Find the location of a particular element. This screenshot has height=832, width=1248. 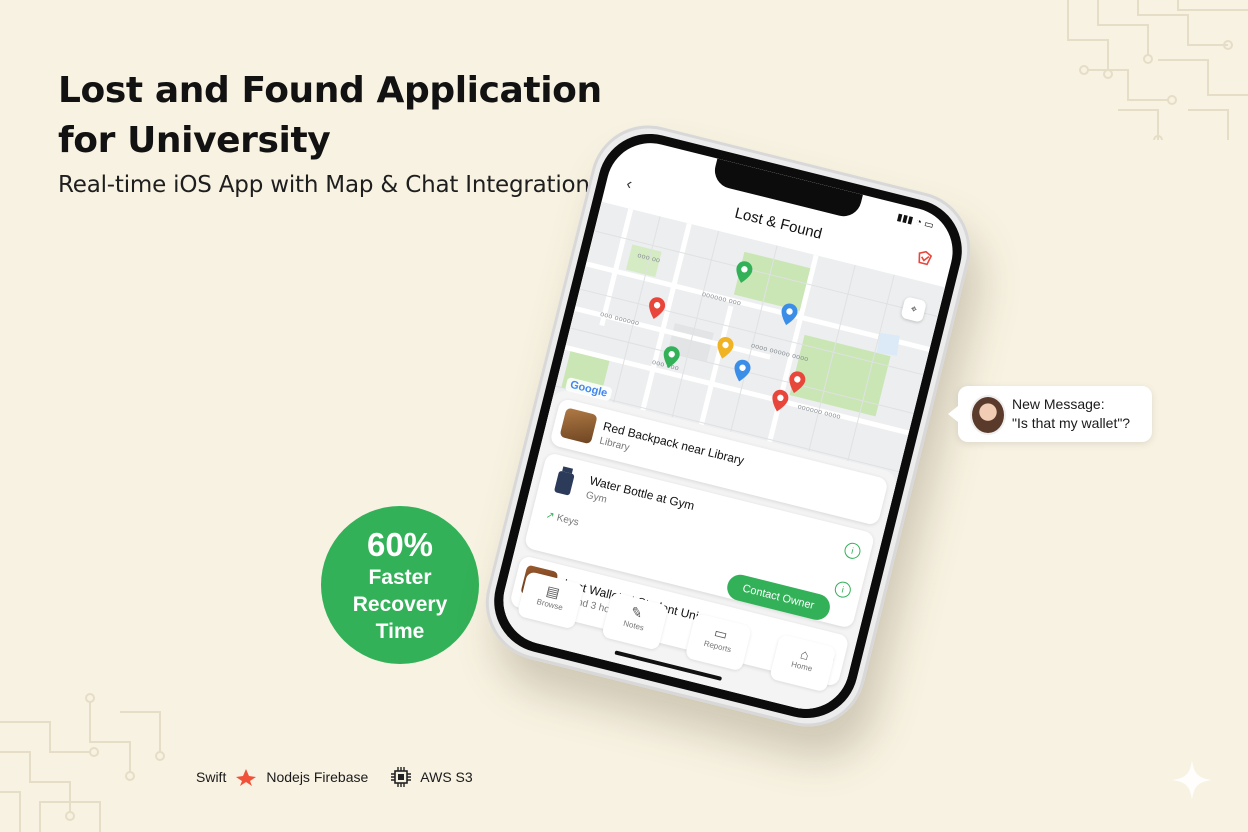

tech-swift: Swift is located at coordinates (211, 777).